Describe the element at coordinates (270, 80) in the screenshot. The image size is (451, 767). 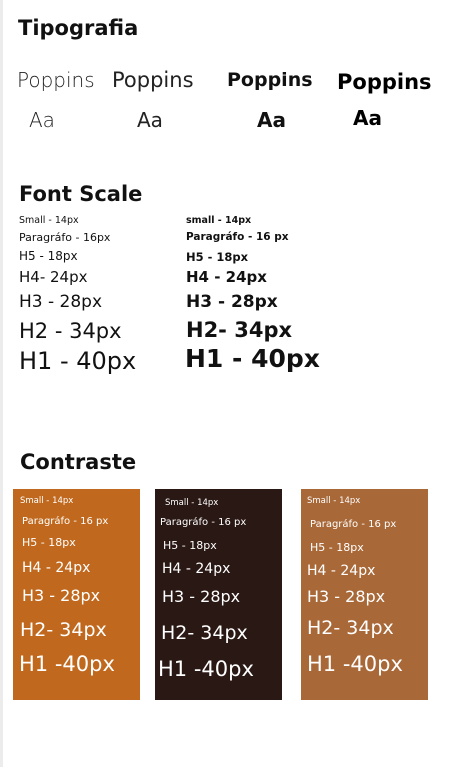
I see `font-sample-semibold-name: Poppins` at that location.